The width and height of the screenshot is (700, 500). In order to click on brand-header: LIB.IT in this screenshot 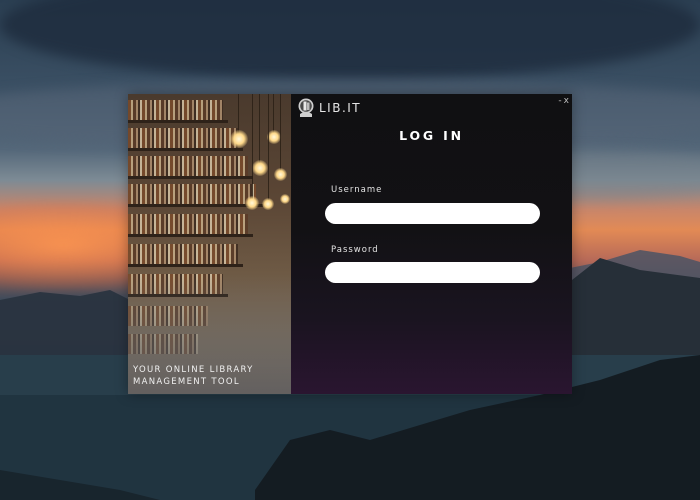, I will do `click(329, 108)`.